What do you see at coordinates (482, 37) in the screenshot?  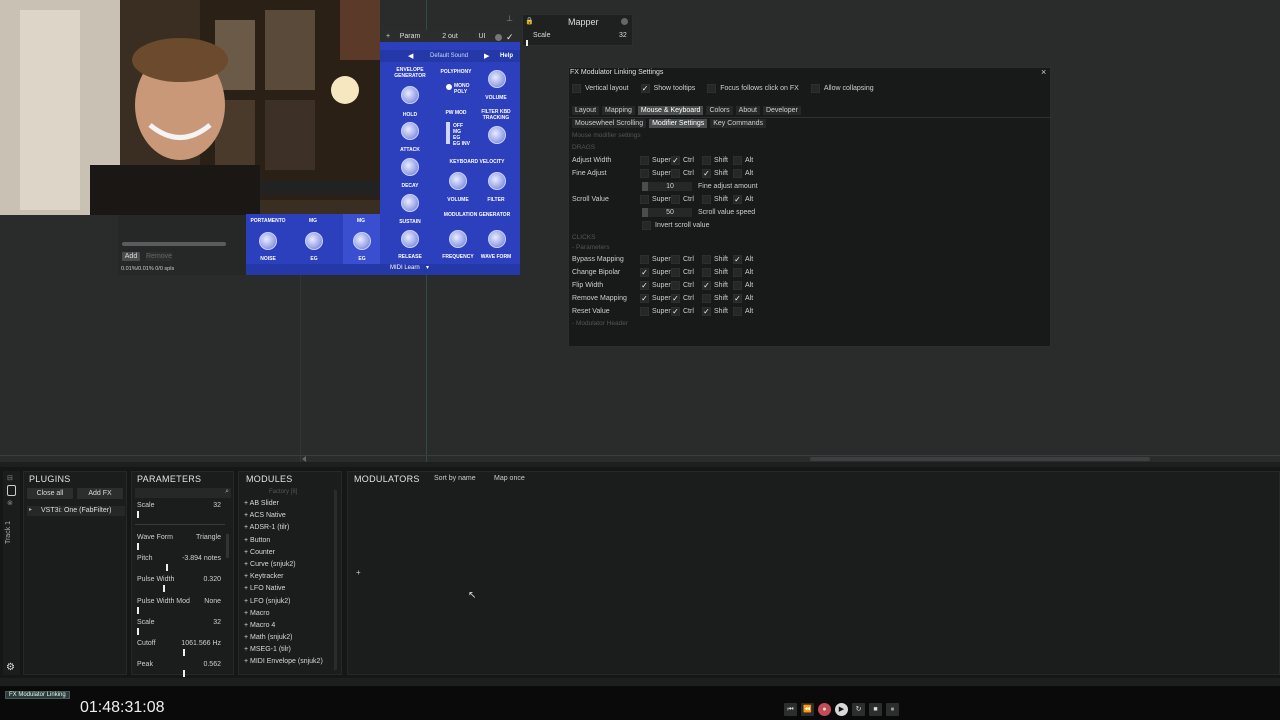 I see `ui-button: UI` at bounding box center [482, 37].